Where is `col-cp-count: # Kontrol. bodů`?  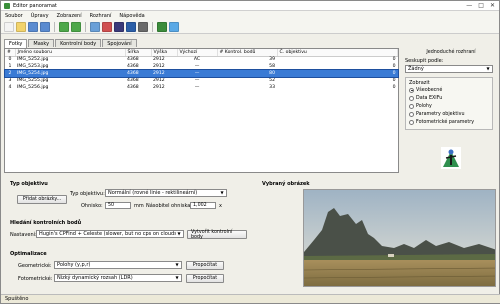 col-cp-count: # Kontrol. bodů is located at coordinates (247, 53).